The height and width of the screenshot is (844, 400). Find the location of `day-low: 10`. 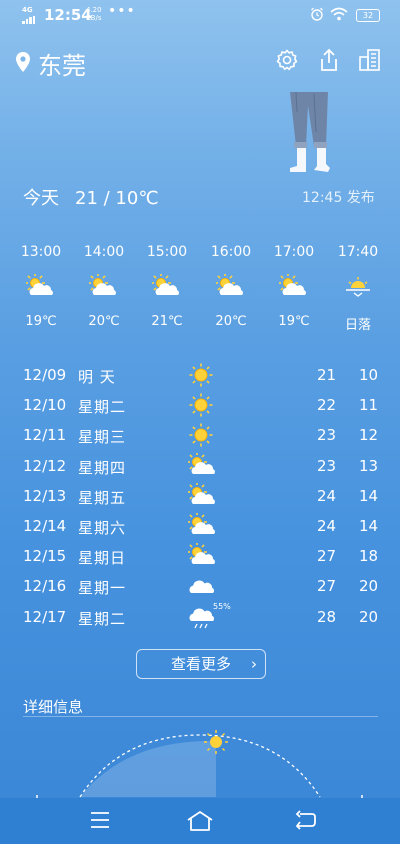

day-low: 10 is located at coordinates (369, 375).